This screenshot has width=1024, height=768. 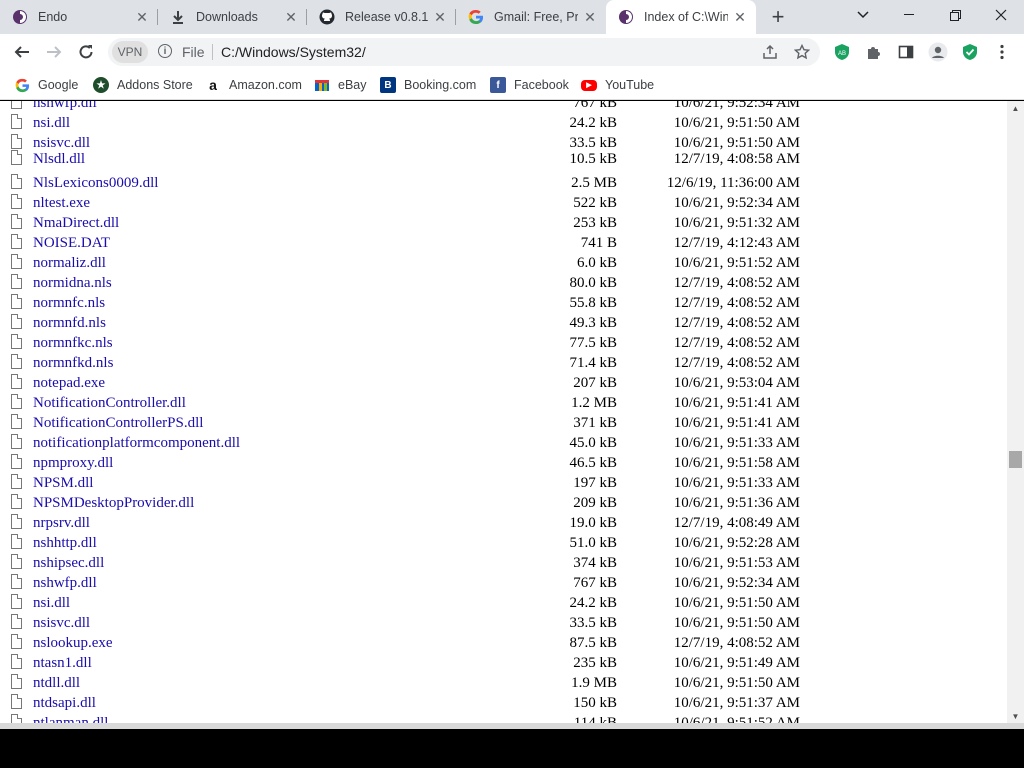 What do you see at coordinates (130, 52) in the screenshot?
I see `vpn-button: VPN` at bounding box center [130, 52].